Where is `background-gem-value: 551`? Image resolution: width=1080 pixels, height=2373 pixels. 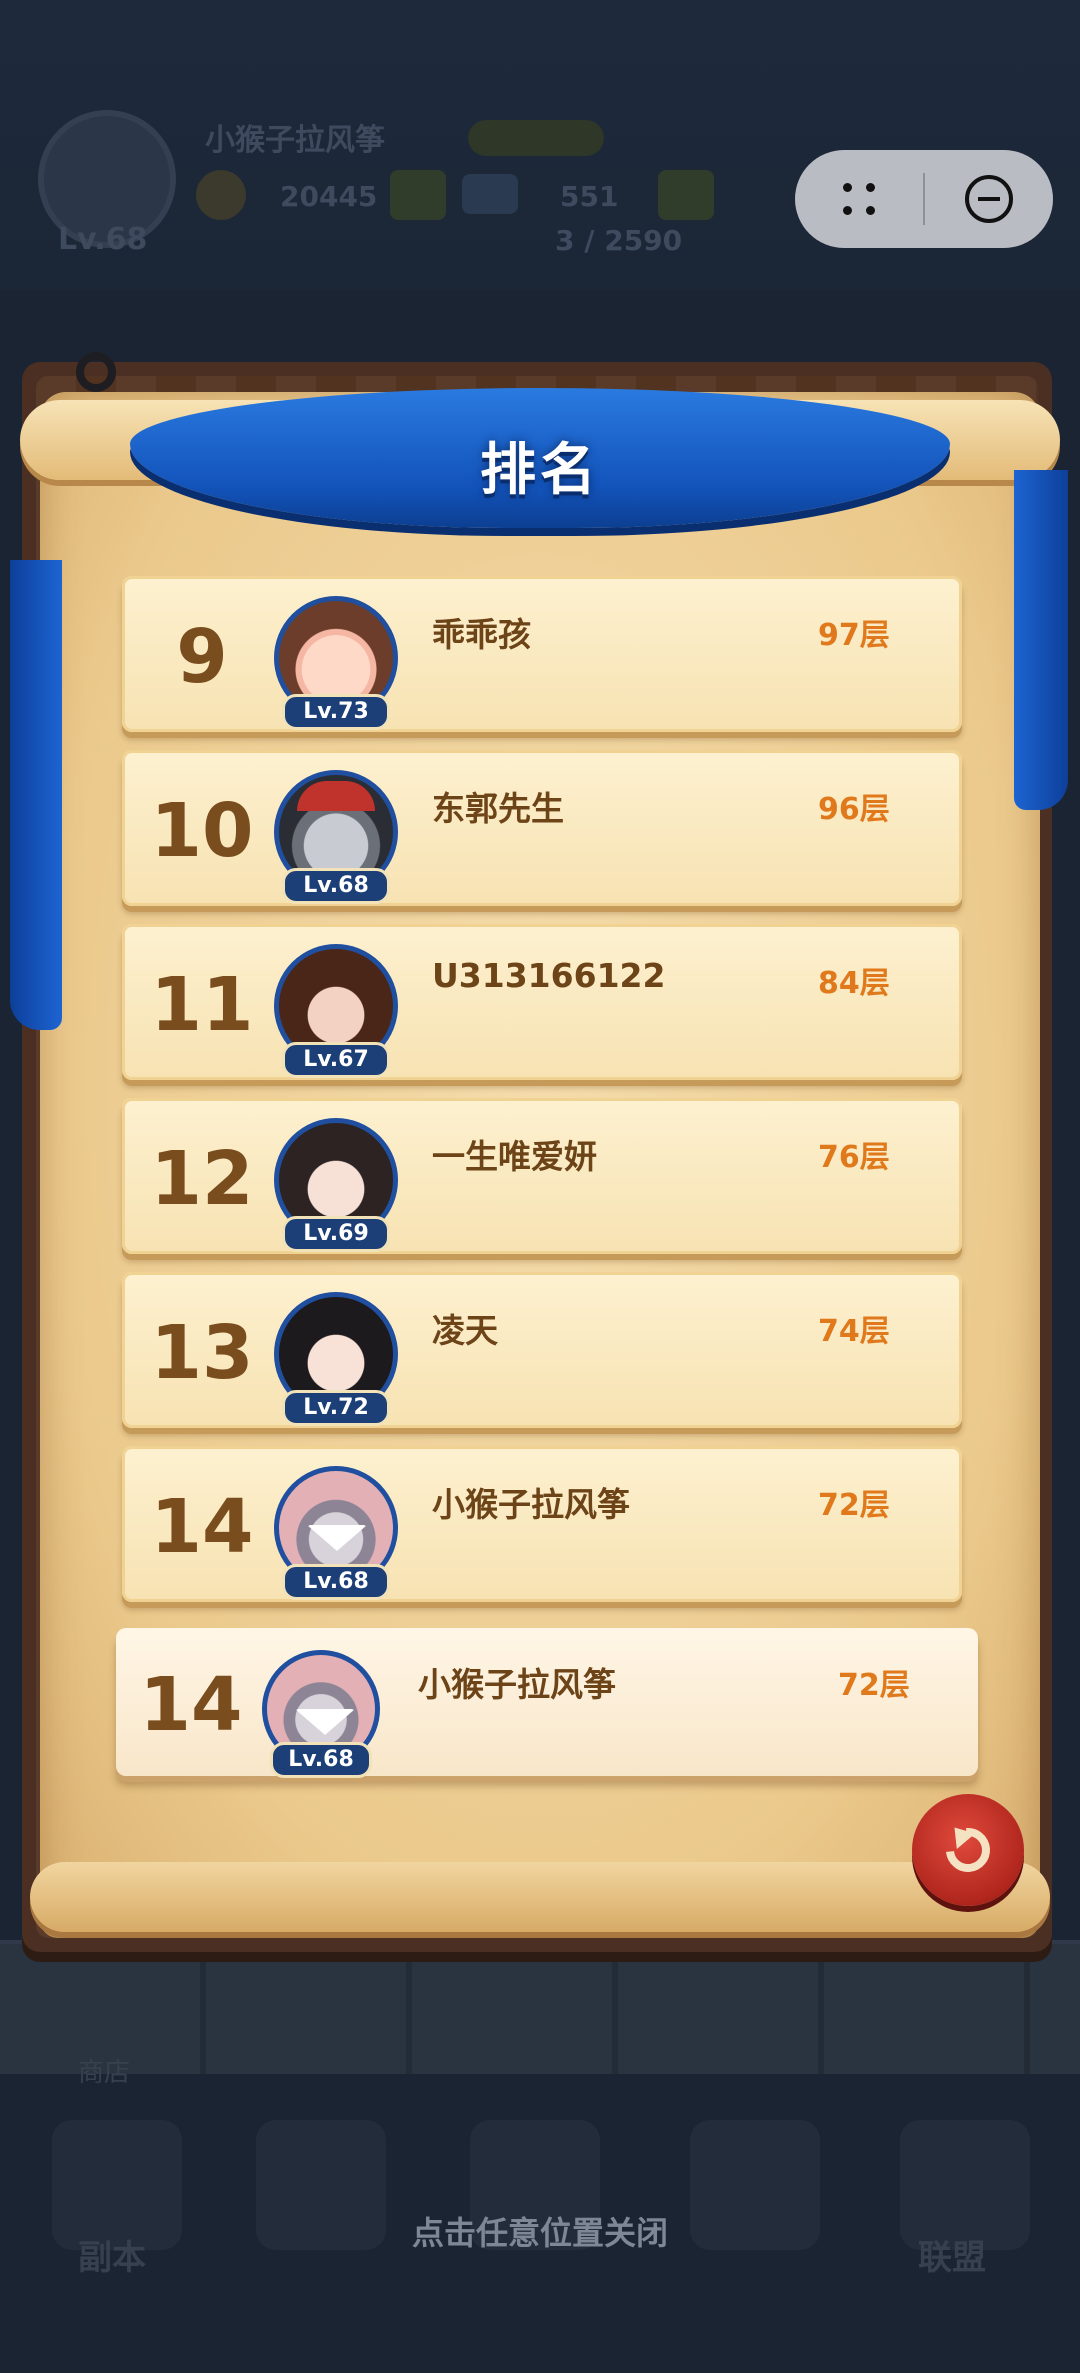
background-gem-value: 551 is located at coordinates (589, 196).